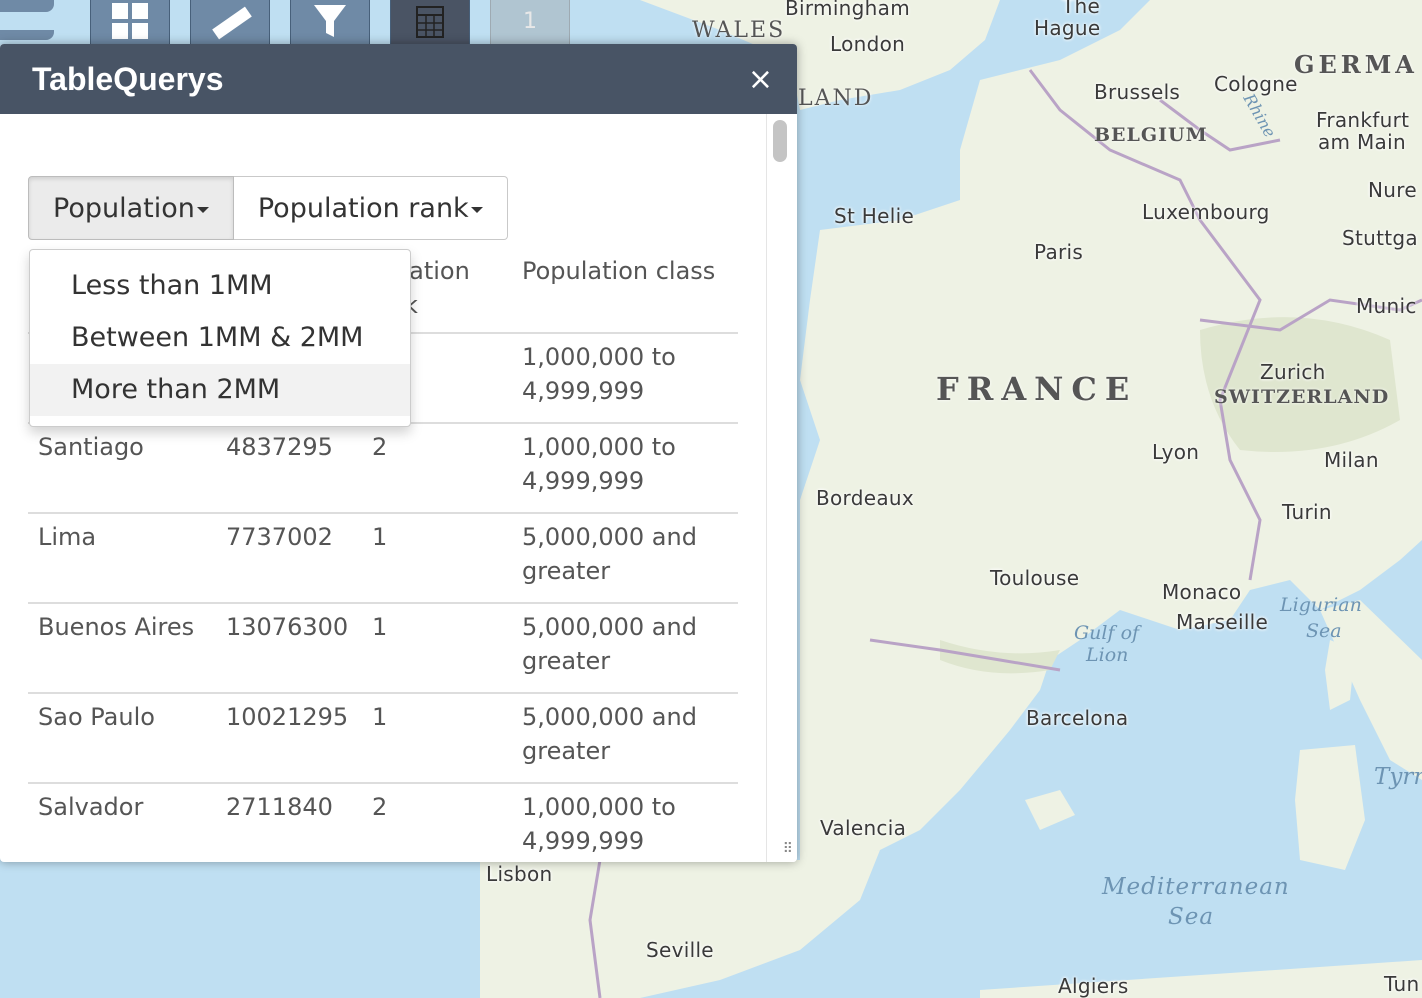 This screenshot has height=998, width=1422. Describe the element at coordinates (680, 950) in the screenshot. I see `map-label-seville: Seville` at that location.